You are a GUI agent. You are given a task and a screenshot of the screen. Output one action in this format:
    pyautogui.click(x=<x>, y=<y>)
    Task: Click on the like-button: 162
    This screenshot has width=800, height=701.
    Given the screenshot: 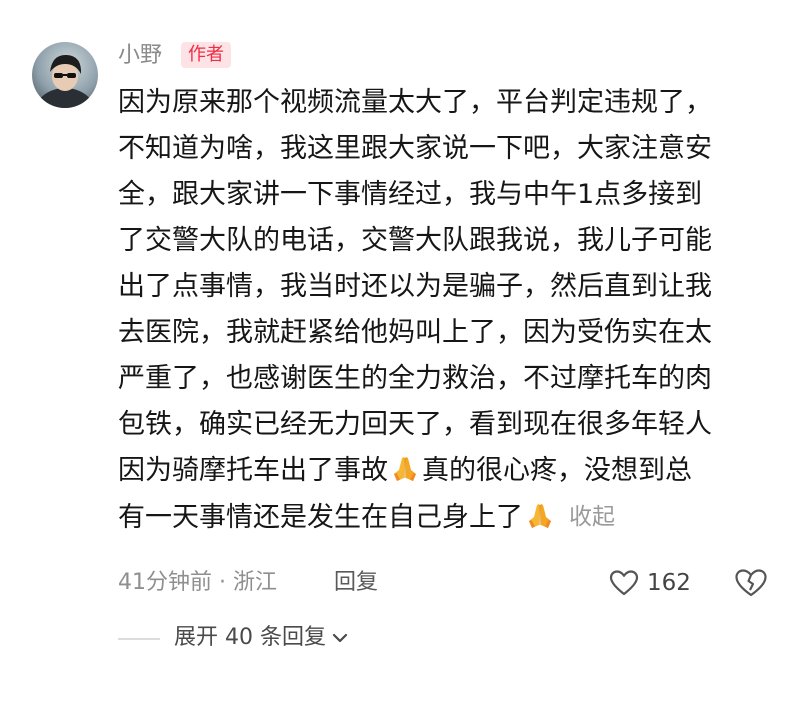 What is the action you would take?
    pyautogui.click(x=650, y=583)
    